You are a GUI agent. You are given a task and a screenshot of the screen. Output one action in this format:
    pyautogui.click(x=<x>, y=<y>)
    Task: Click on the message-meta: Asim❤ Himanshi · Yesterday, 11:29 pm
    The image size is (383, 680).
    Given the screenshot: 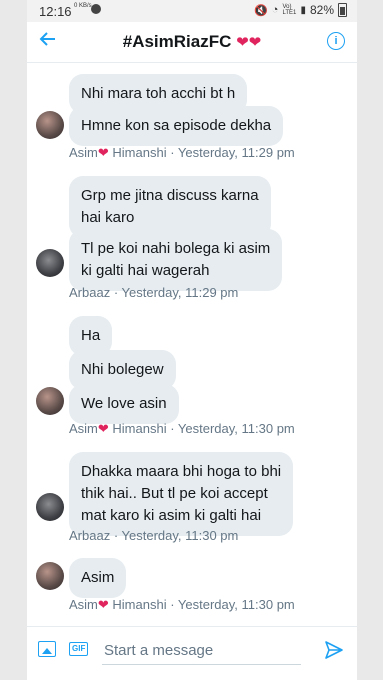 What is the action you would take?
    pyautogui.click(x=182, y=153)
    